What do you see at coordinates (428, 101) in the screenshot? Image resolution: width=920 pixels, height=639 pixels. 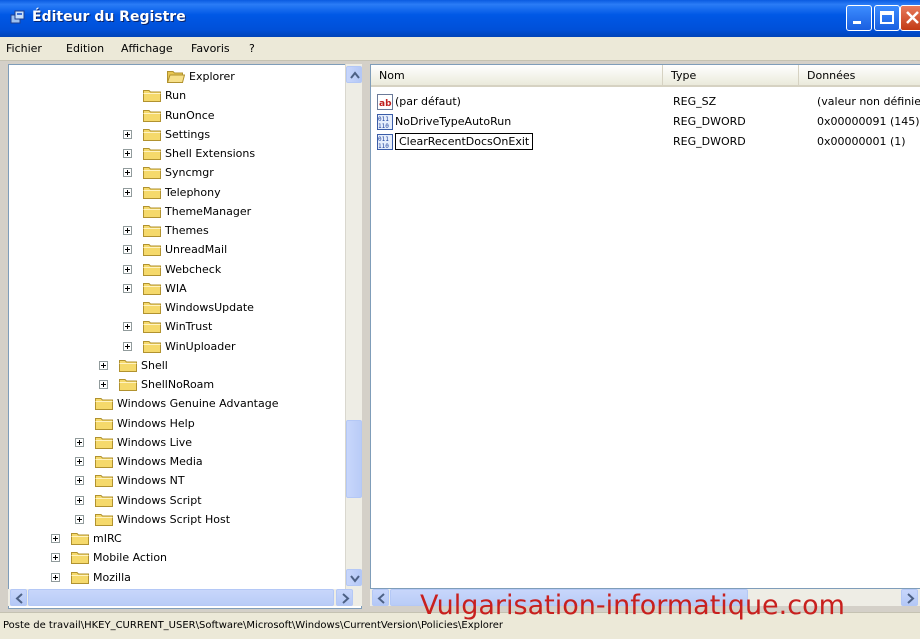 I see `value-name: (par défaut)` at bounding box center [428, 101].